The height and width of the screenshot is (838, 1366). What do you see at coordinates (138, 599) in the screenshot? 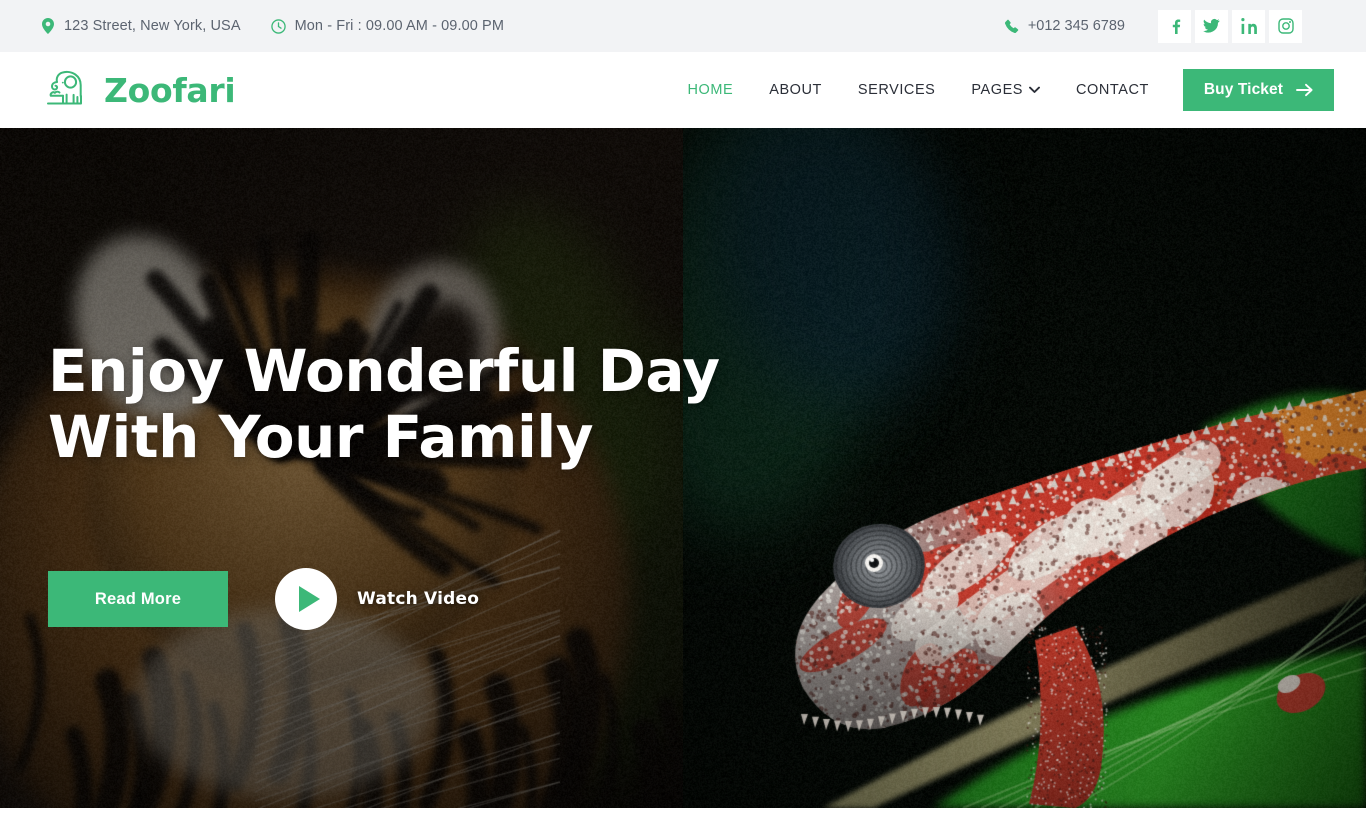
I see `read-more-button: Read More` at bounding box center [138, 599].